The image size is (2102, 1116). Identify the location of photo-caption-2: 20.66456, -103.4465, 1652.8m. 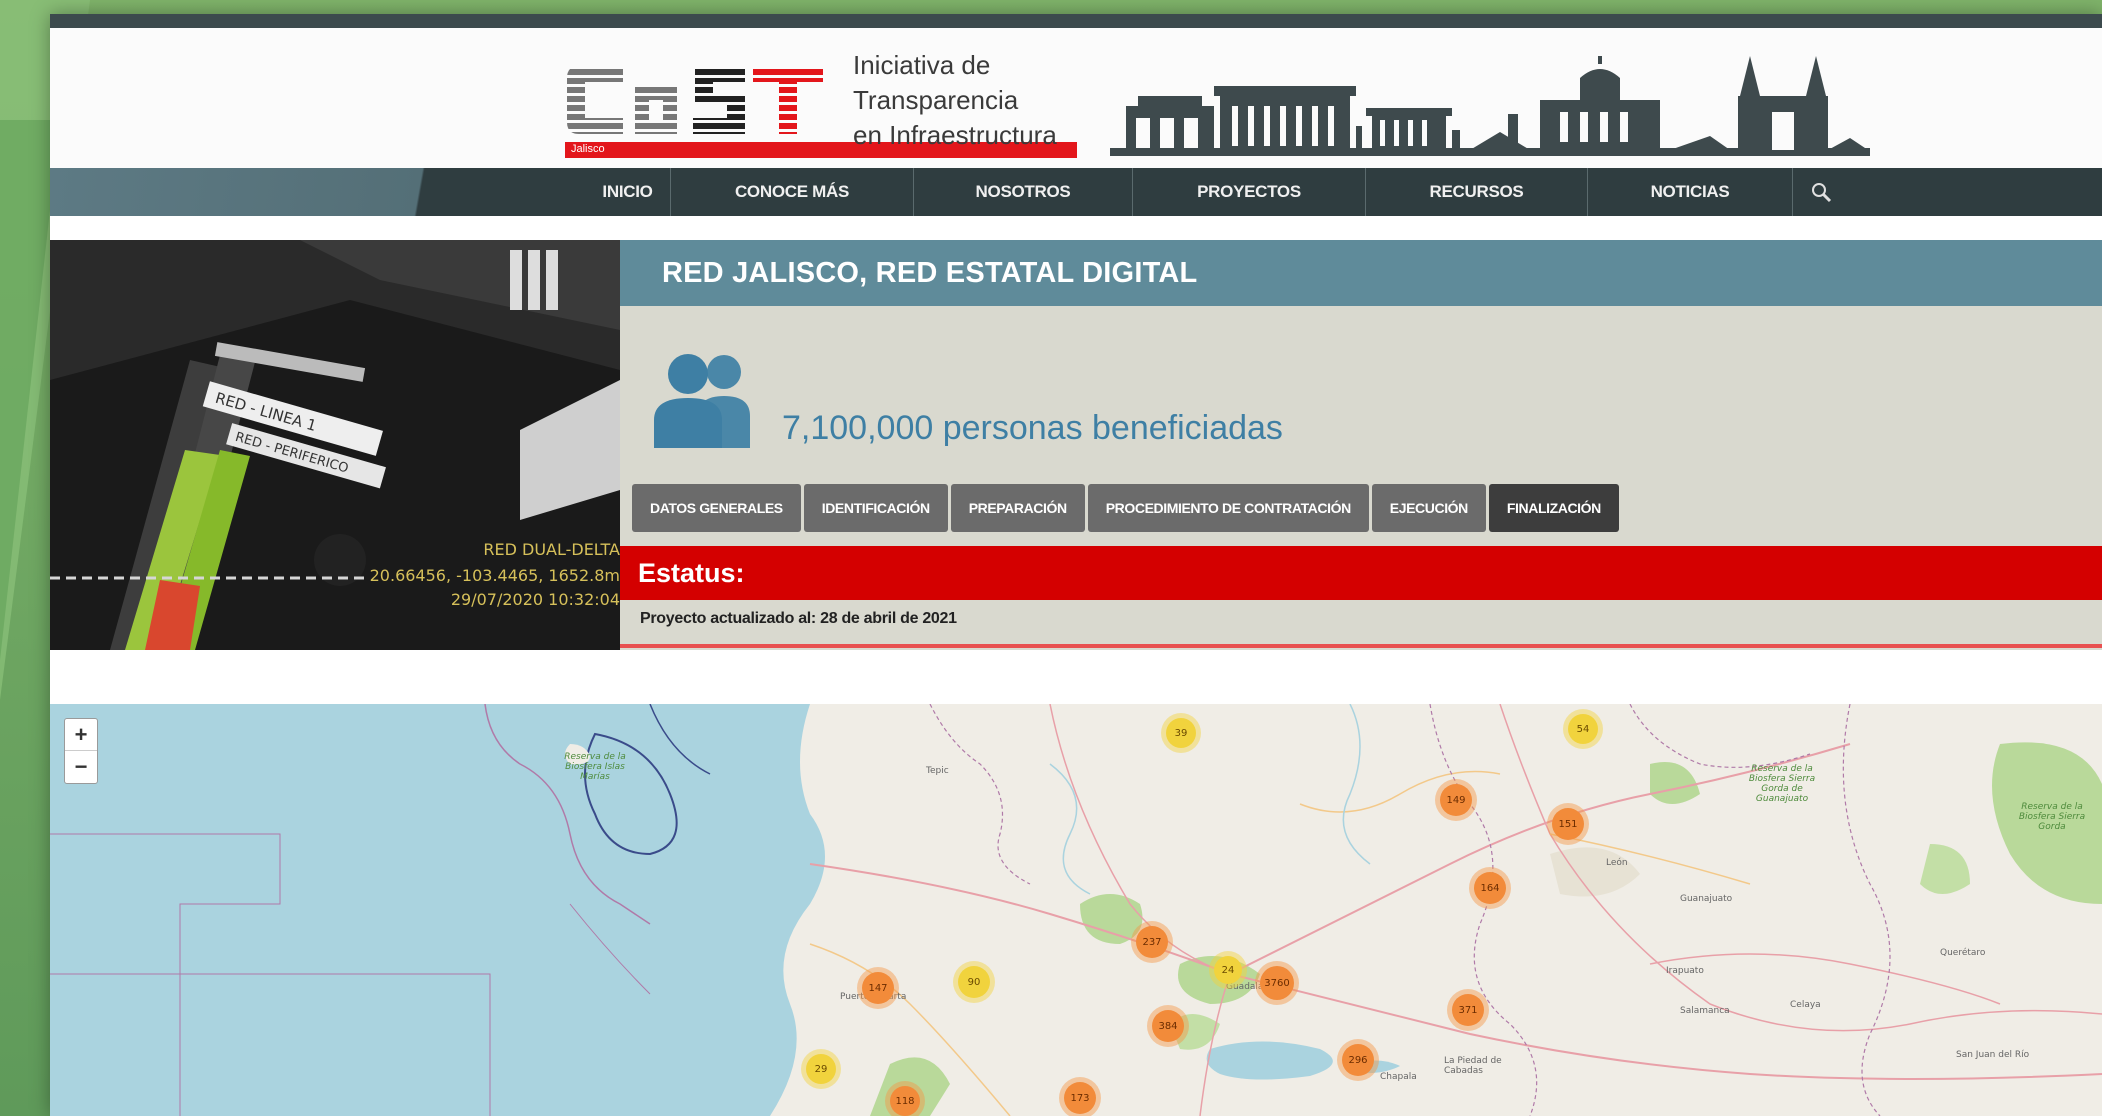
(494, 575).